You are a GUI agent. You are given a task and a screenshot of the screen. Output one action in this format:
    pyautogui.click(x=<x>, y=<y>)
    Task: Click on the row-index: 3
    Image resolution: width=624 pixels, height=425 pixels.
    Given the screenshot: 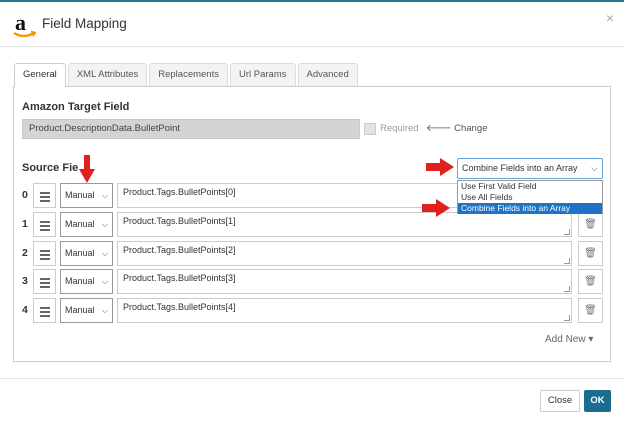 What is the action you would take?
    pyautogui.click(x=25, y=281)
    